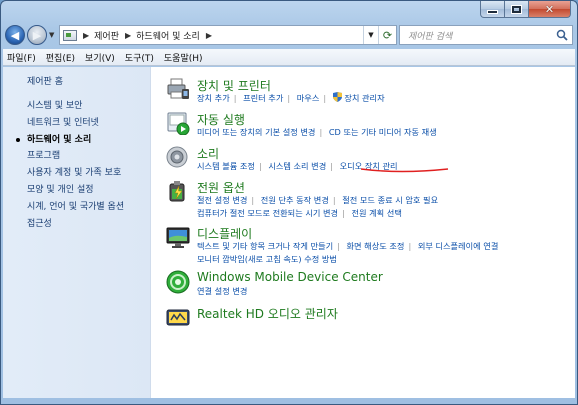 This screenshot has height=405, width=578. Describe the element at coordinates (213, 98) in the screenshot. I see `link-add-device: 장치 추가` at that location.